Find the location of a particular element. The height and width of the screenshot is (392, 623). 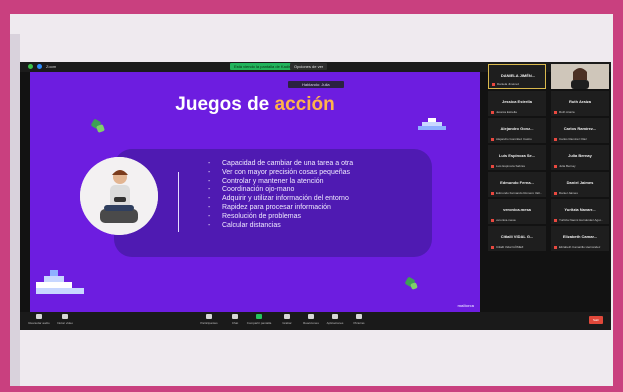

participant-name: veronica.mesa is located at coordinates (517, 209).